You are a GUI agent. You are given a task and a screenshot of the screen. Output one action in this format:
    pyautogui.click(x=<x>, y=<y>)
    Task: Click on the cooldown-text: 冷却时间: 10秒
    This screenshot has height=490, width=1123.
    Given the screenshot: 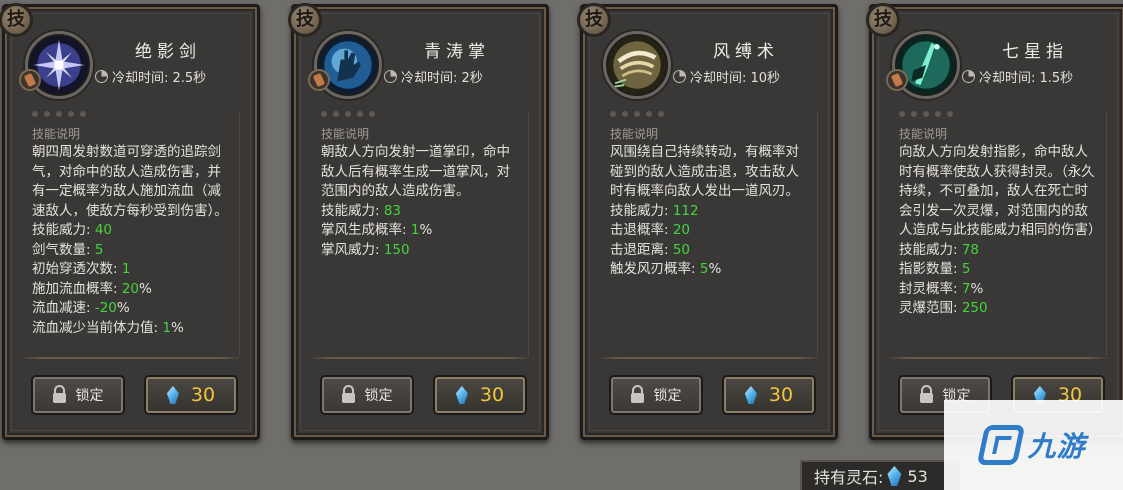 What is the action you would take?
    pyautogui.click(x=735, y=78)
    